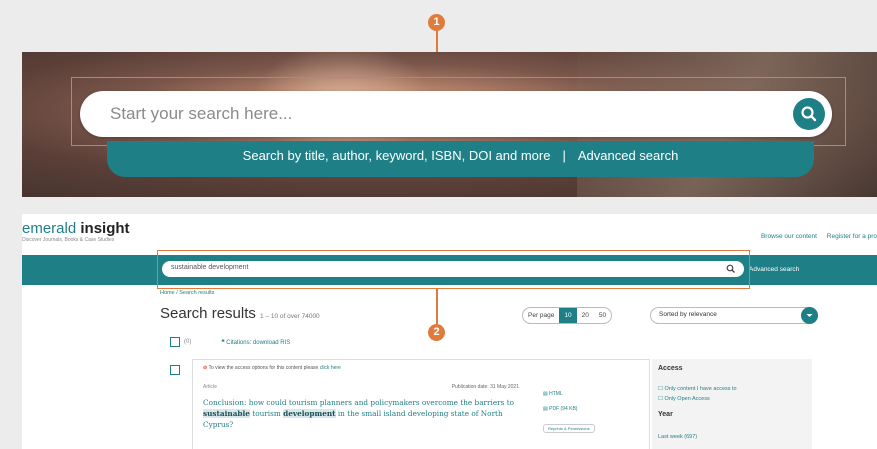  I want to click on per-page-10: 10, so click(568, 315).